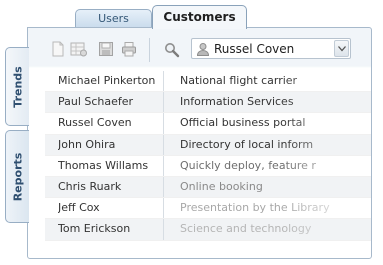 The height and width of the screenshot is (265, 383). I want to click on toolbar-separator, so click(149, 50).